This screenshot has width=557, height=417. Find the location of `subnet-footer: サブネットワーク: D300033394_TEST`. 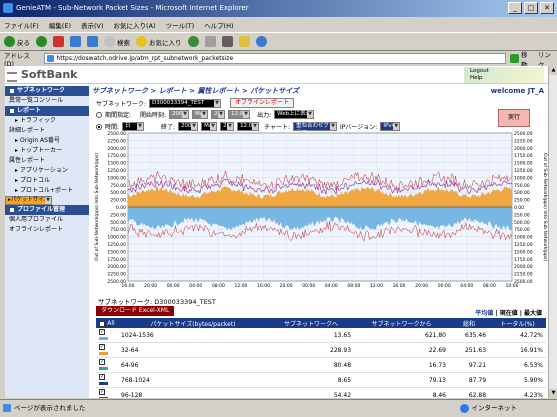

subnet-footer: サブネットワーク: D300033394_TEST is located at coordinates (157, 302).